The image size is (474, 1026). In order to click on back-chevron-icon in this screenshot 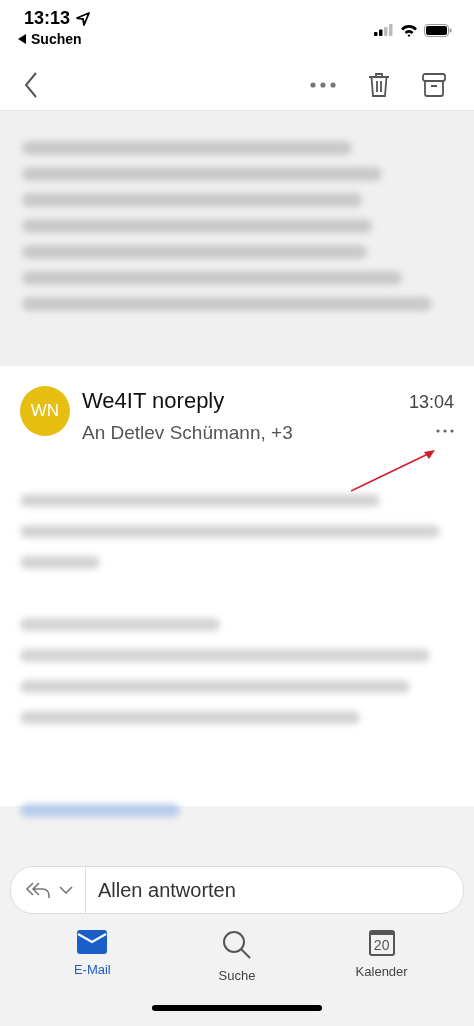, I will do `click(31, 85)`.